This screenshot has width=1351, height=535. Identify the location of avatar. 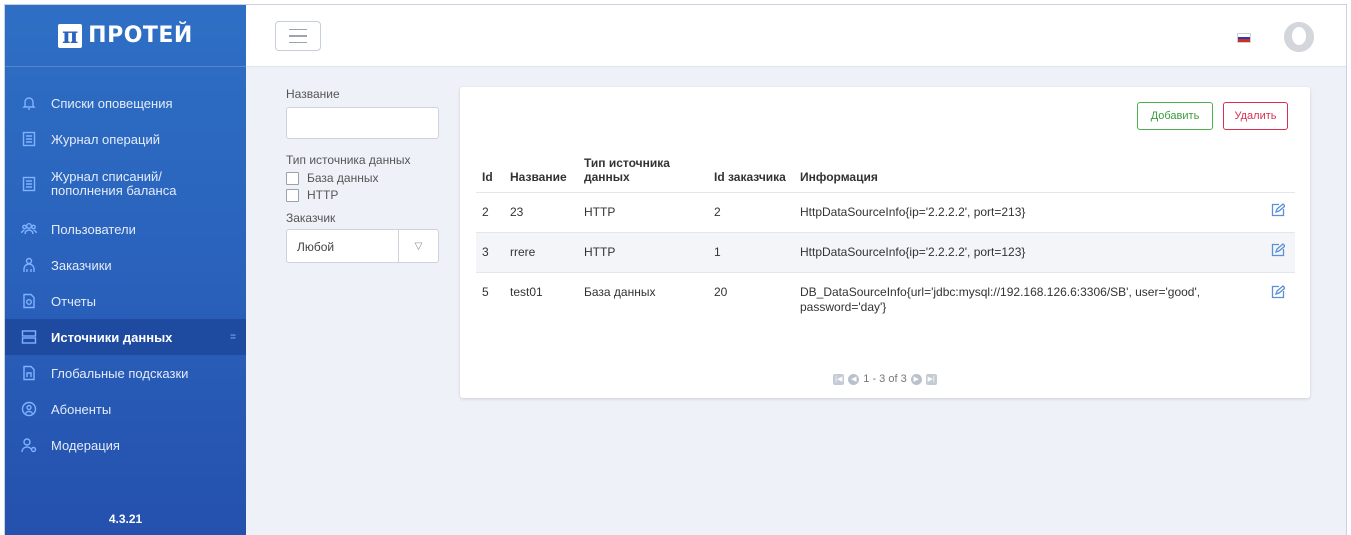
(1299, 37).